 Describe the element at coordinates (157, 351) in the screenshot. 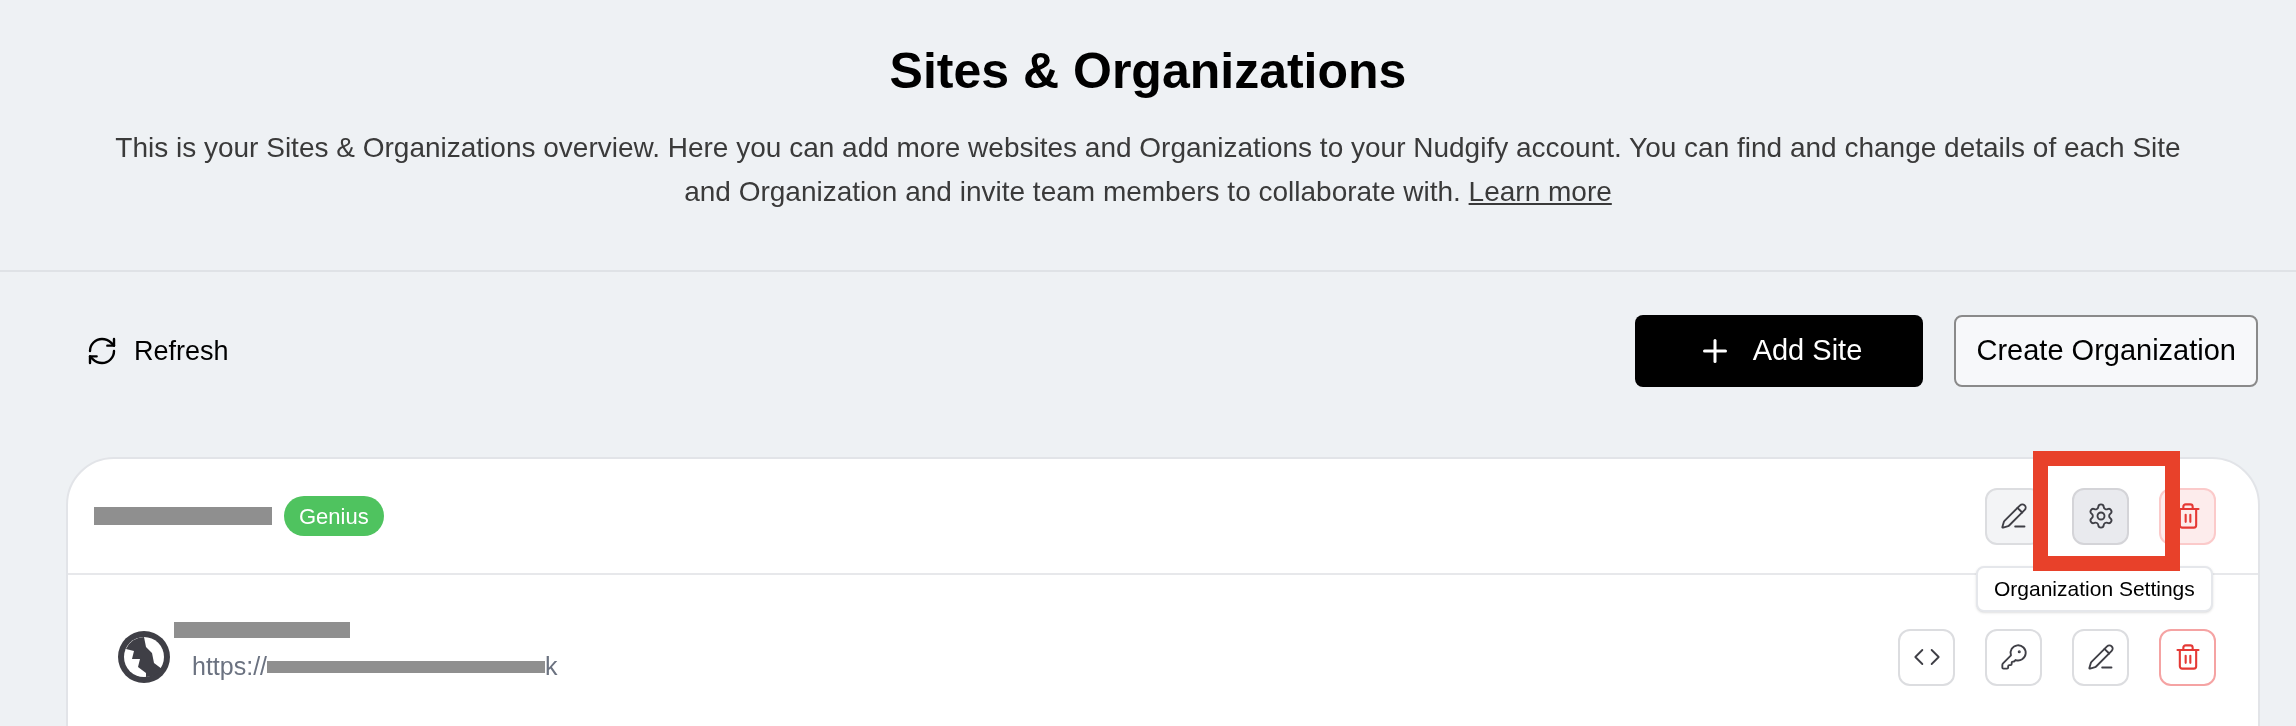

I see `refresh-button: Refresh` at that location.